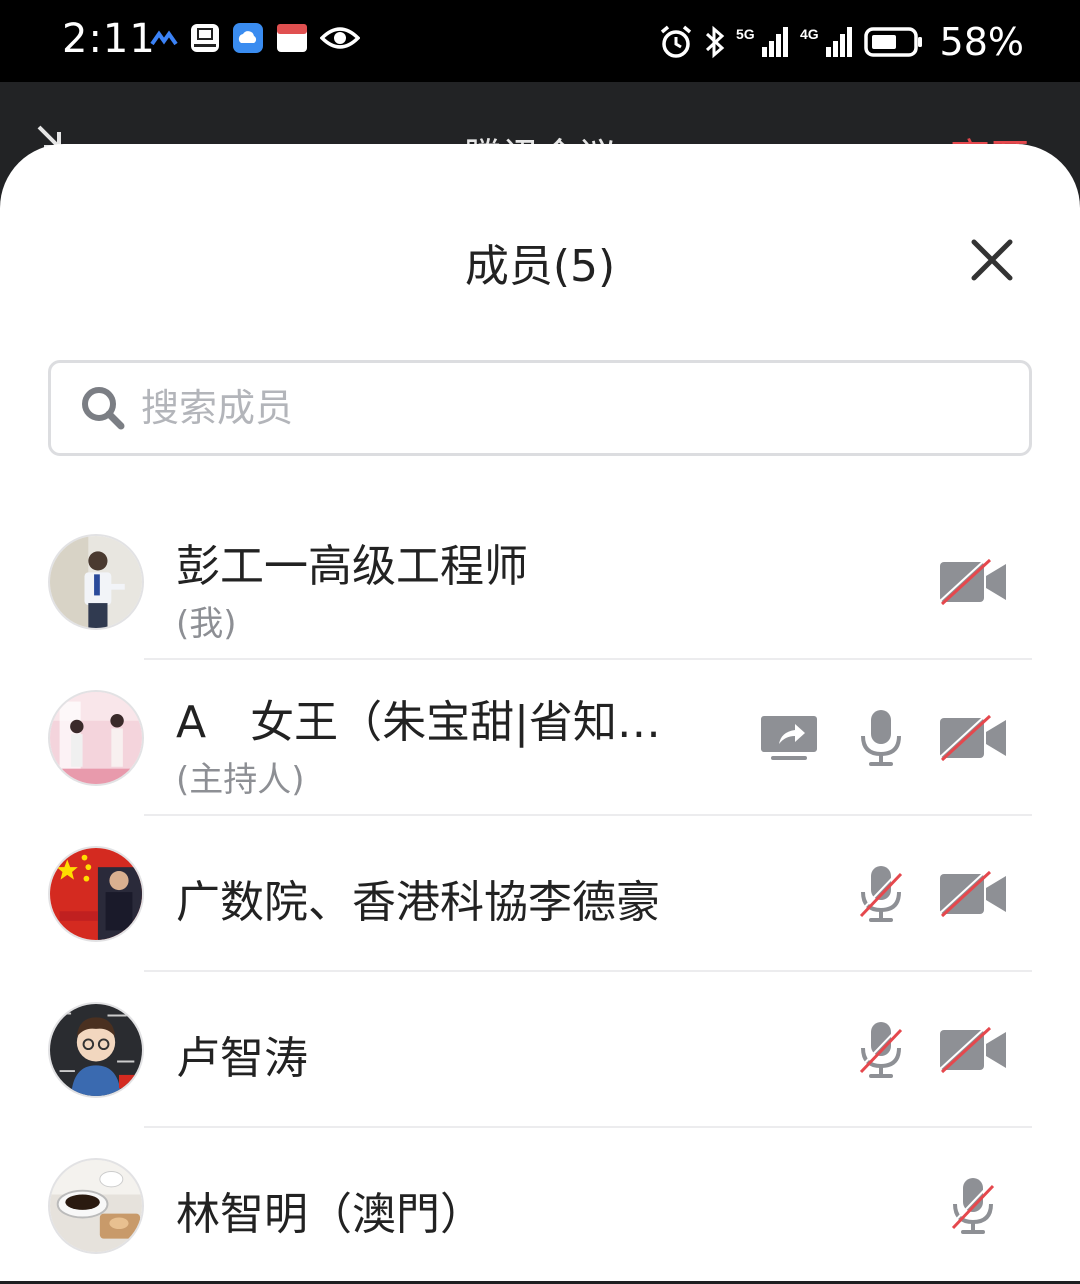 Image resolution: width=1080 pixels, height=1284 pixels. What do you see at coordinates (206, 624) in the screenshot?
I see `member-role: (我)` at bounding box center [206, 624].